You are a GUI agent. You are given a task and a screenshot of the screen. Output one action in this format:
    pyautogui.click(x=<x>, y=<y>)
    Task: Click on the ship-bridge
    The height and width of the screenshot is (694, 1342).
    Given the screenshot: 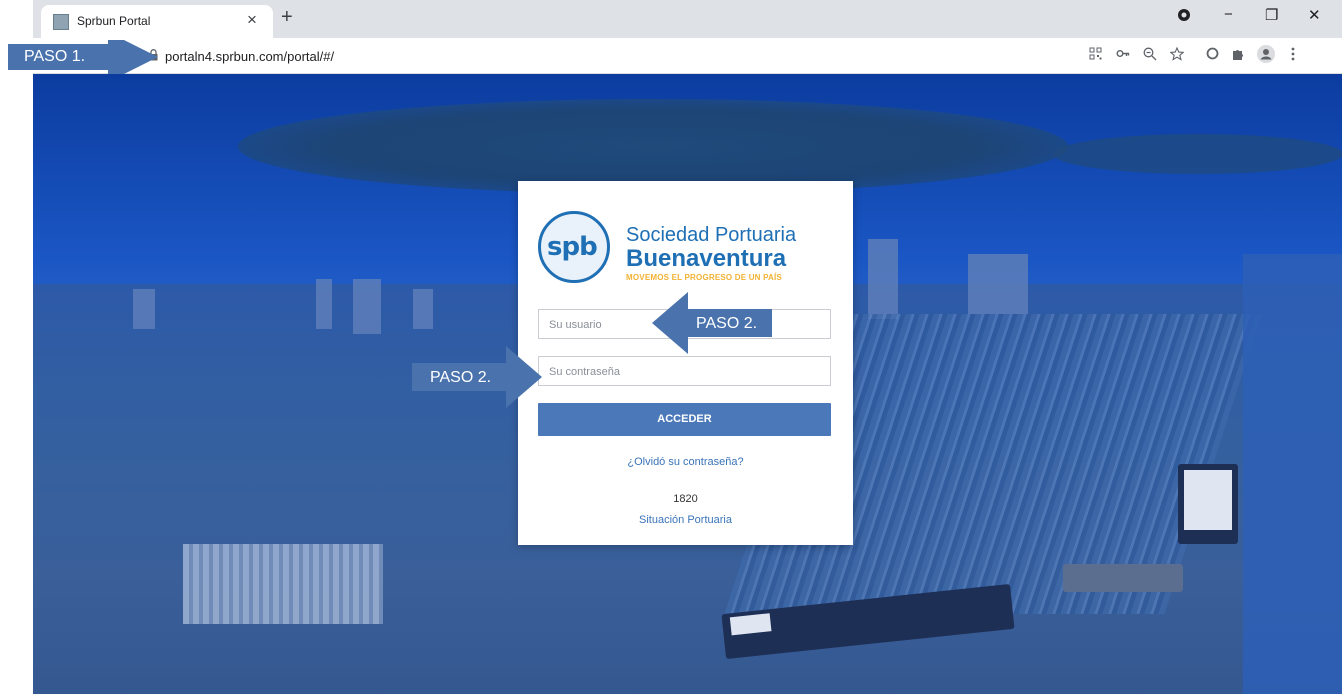 What is the action you would take?
    pyautogui.click(x=750, y=624)
    